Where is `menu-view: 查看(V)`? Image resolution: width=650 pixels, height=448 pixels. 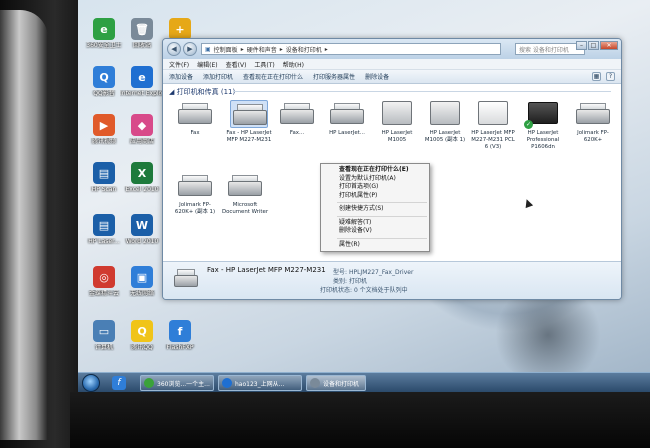
menu-view: 查看(V) is located at coordinates (236, 64).